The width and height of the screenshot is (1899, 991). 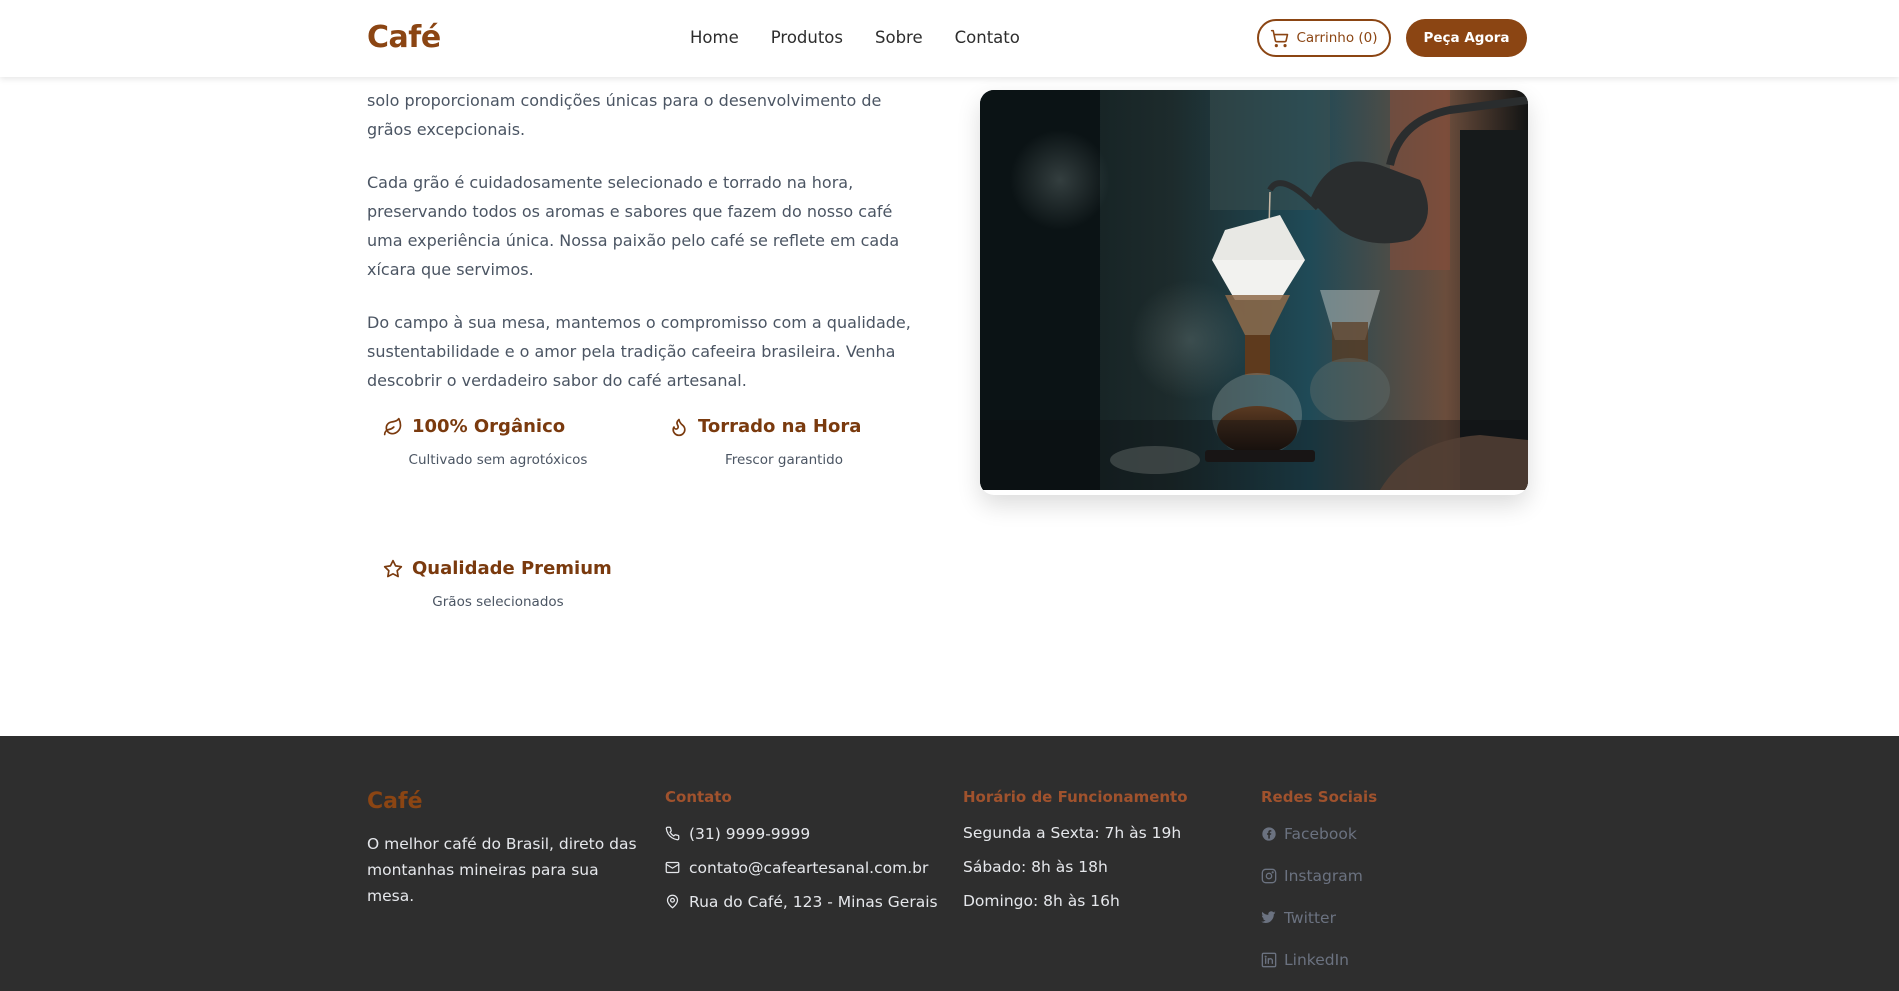 What do you see at coordinates (672, 901) in the screenshot?
I see `map-pin-icon` at bounding box center [672, 901].